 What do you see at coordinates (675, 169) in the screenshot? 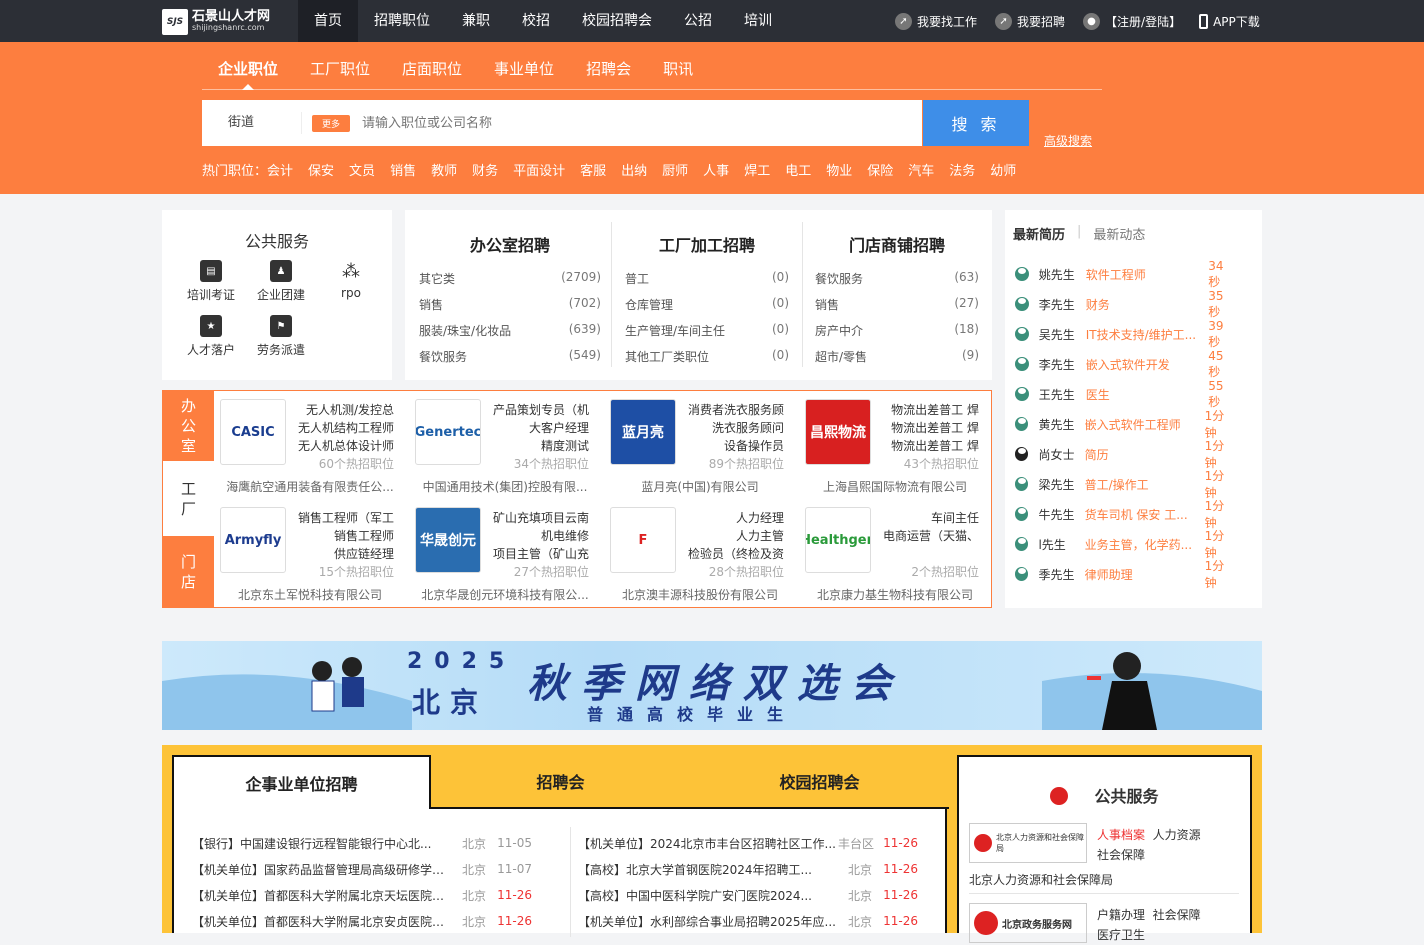
I see `hot-job-link: 厨师` at bounding box center [675, 169].